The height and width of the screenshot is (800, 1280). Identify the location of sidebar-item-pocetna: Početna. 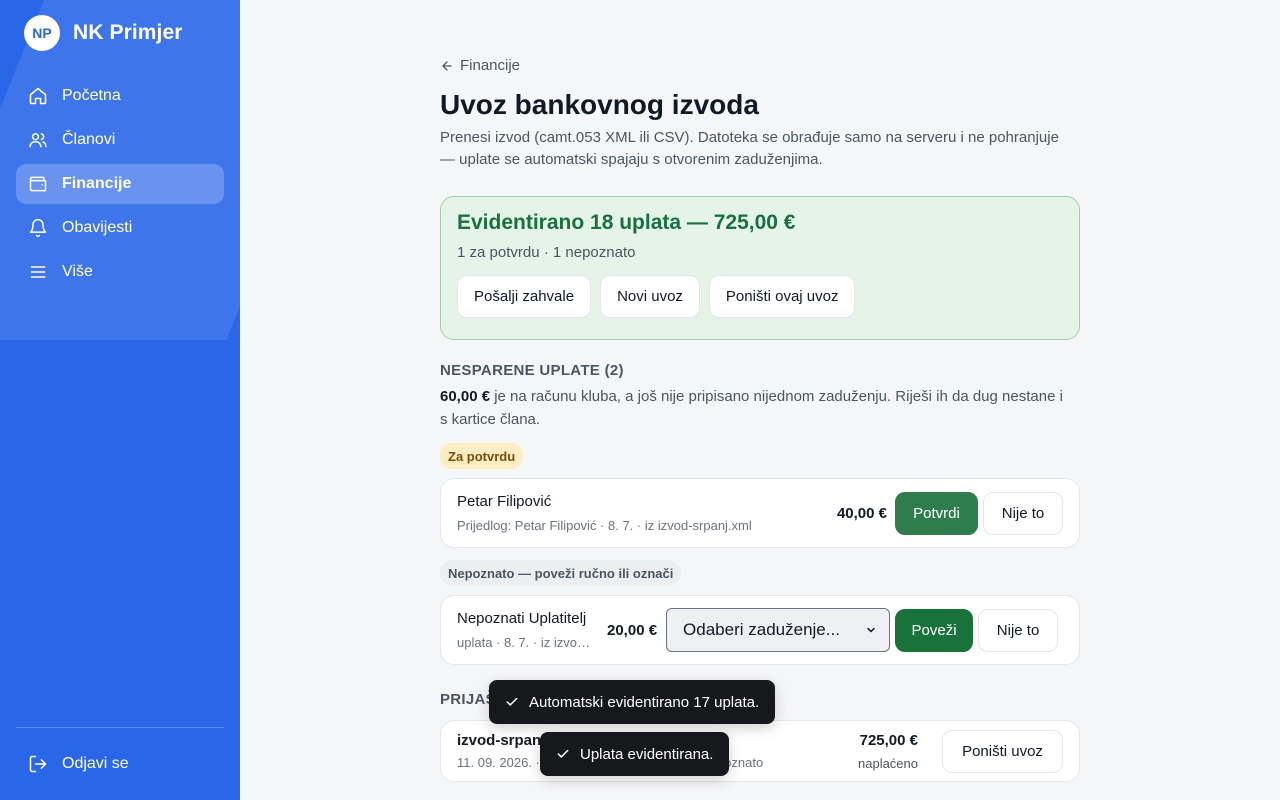
(120, 96).